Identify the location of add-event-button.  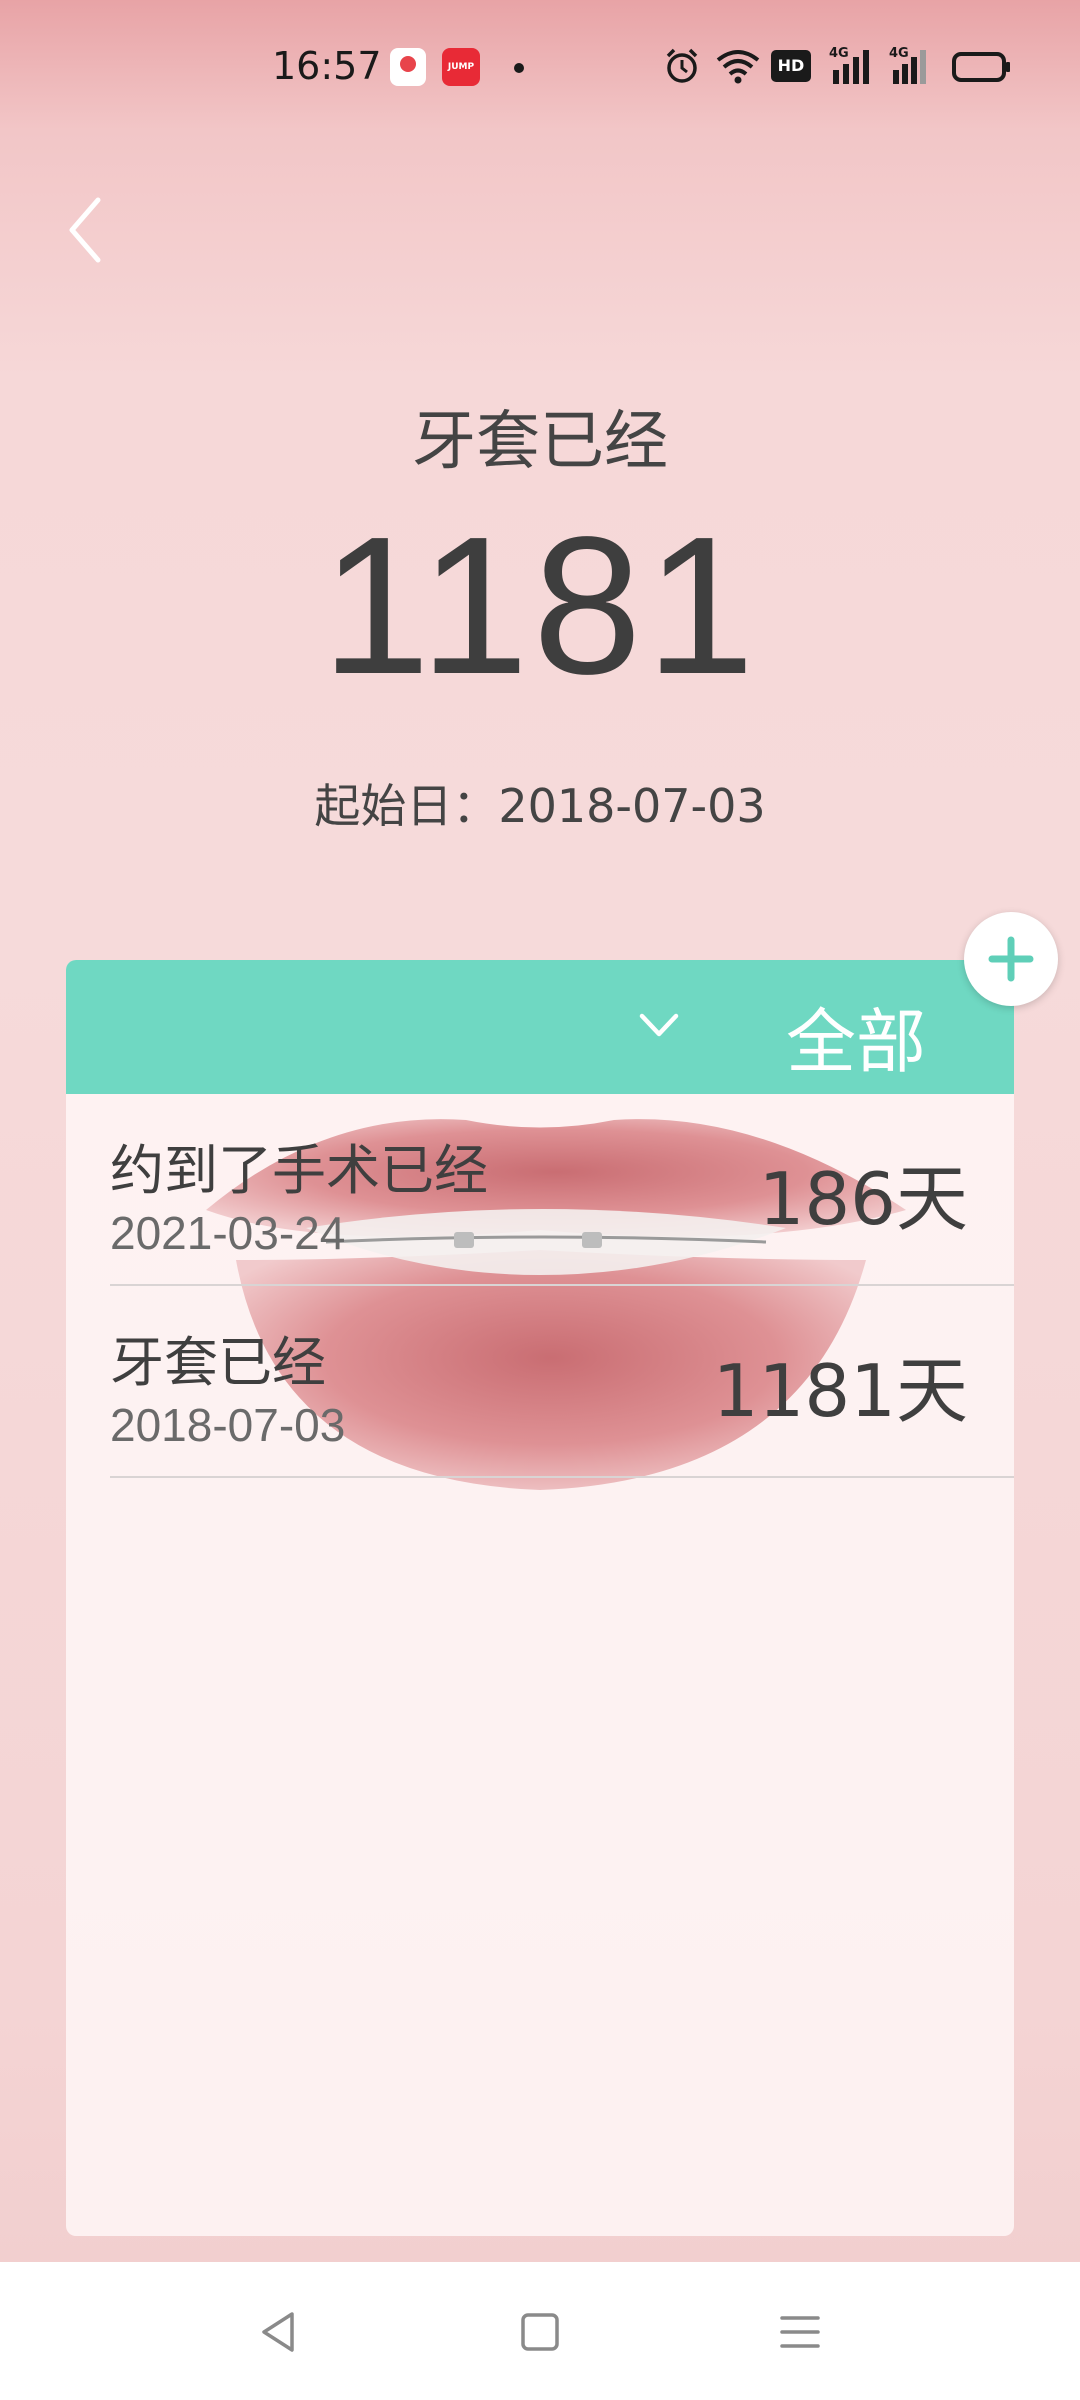
(1011, 959).